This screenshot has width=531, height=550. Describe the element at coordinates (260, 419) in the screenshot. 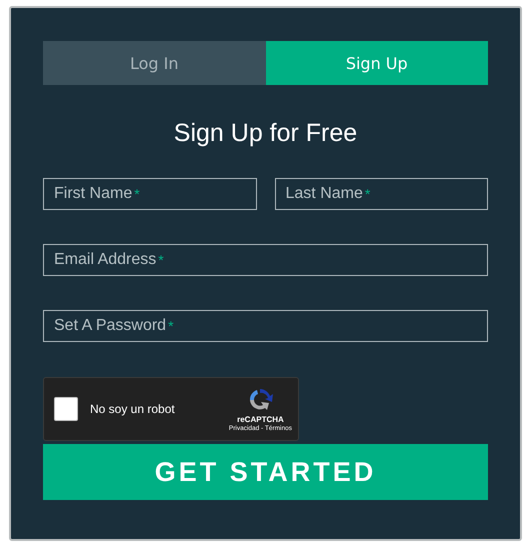

I see `captcha-brand: reCAPTCHA` at that location.